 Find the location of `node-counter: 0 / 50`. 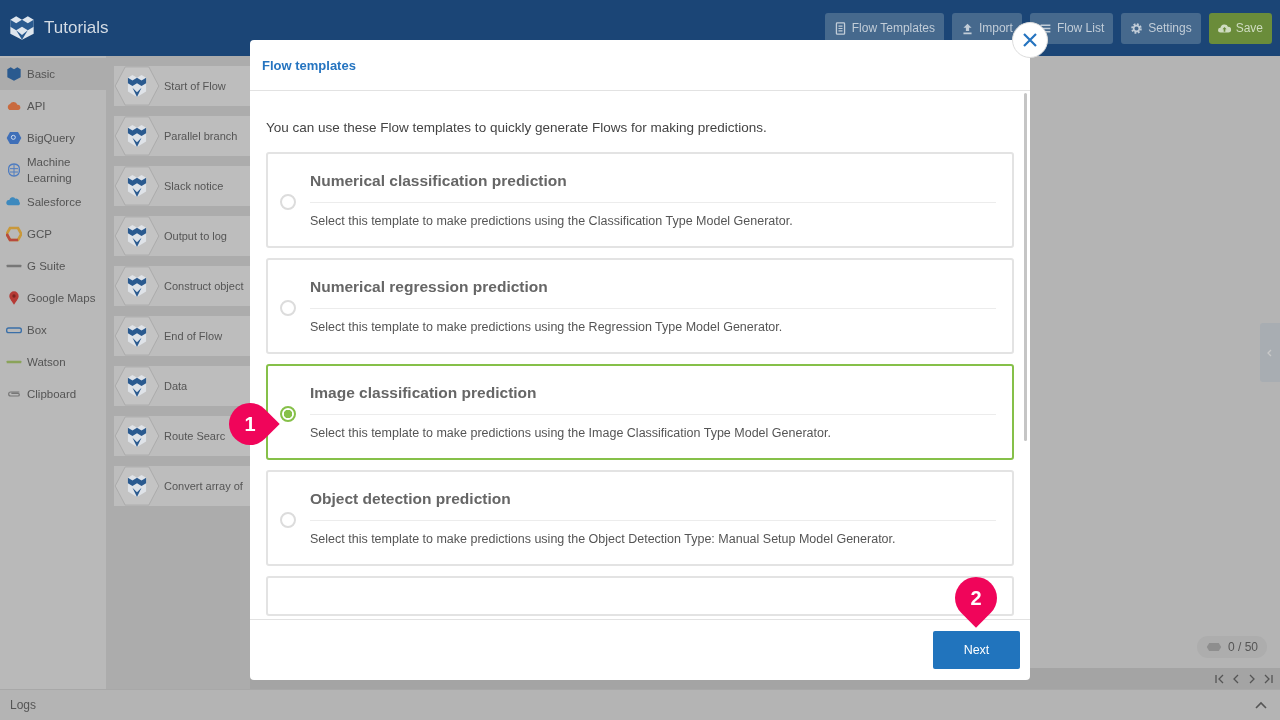

node-counter: 0 / 50 is located at coordinates (1231, 647).